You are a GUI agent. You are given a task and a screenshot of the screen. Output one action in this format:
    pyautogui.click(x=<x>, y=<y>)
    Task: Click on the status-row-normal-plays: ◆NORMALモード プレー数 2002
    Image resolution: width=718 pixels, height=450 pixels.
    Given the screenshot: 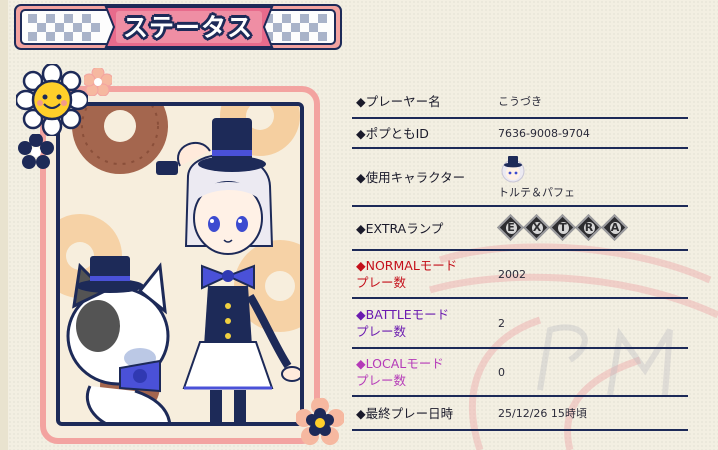 What is the action you would take?
    pyautogui.click(x=520, y=275)
    